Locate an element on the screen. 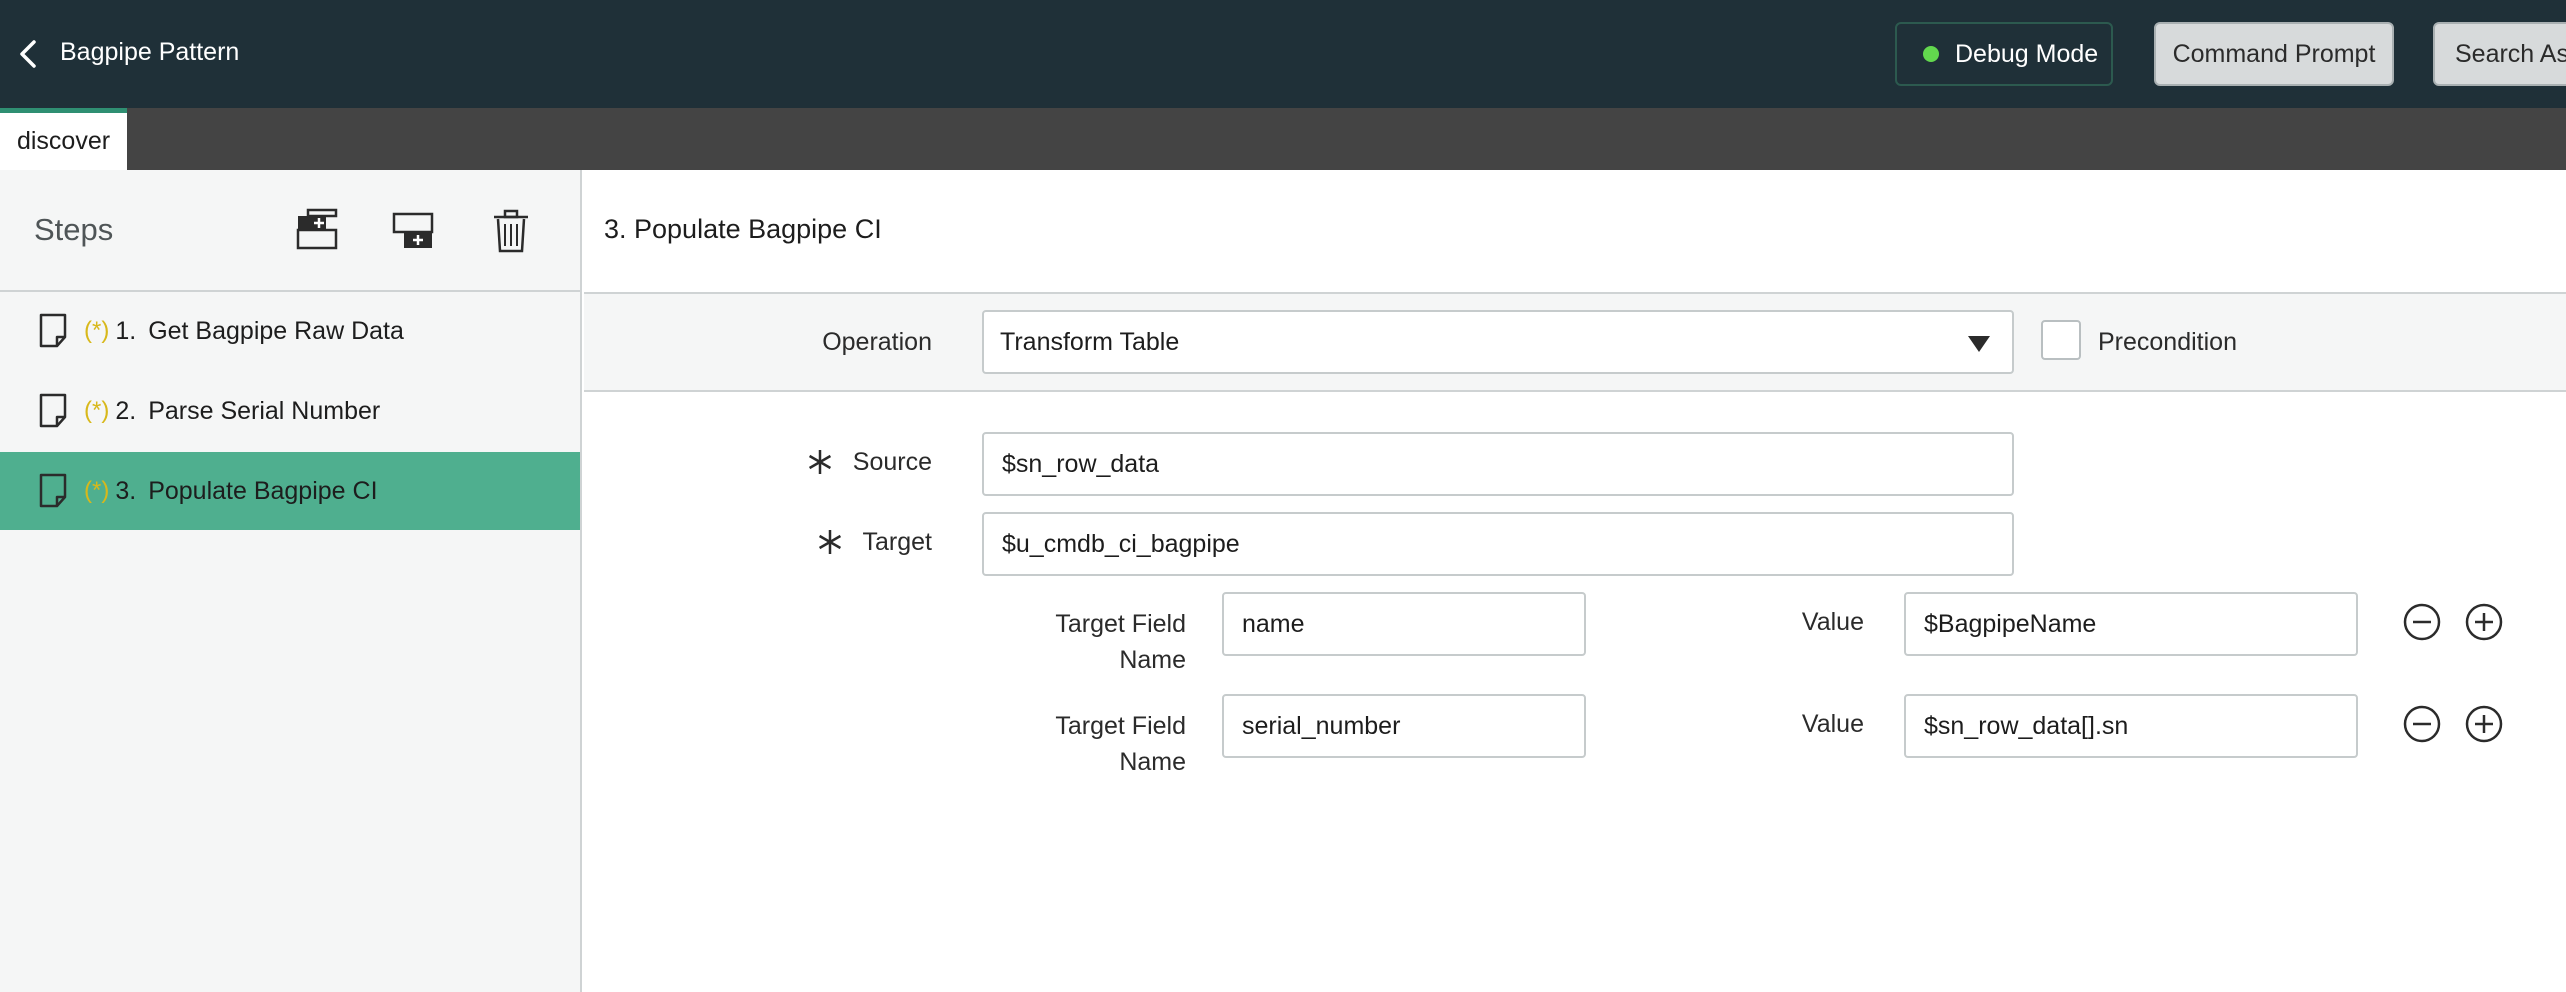 This screenshot has width=2566, height=992. source-label: Source is located at coordinates (892, 462).